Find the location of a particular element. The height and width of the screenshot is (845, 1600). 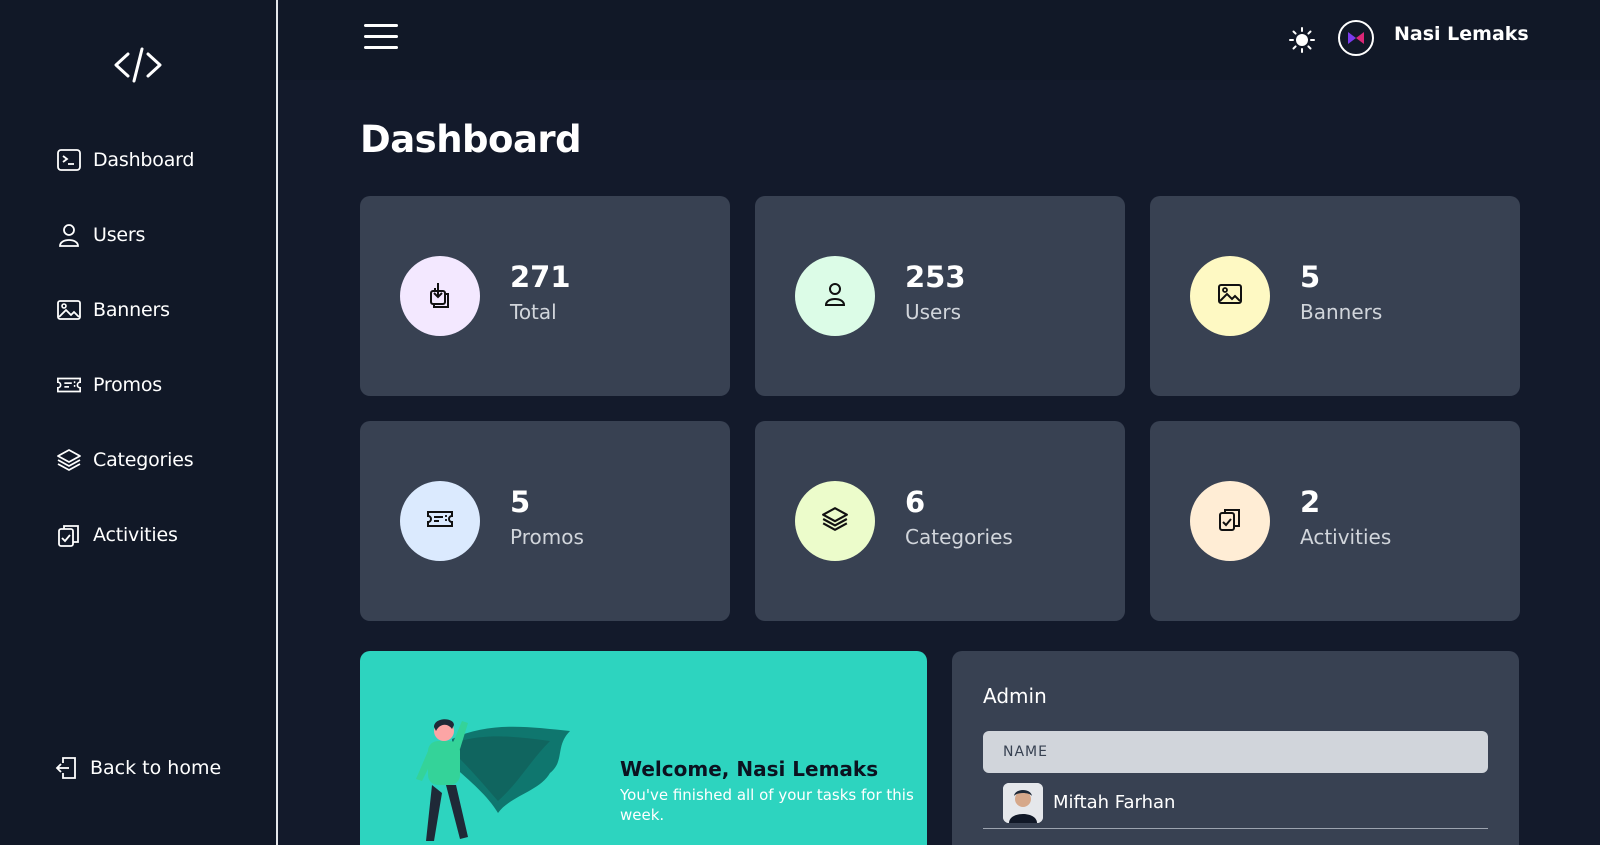

sidebar-item-users: Users is located at coordinates (125, 235).